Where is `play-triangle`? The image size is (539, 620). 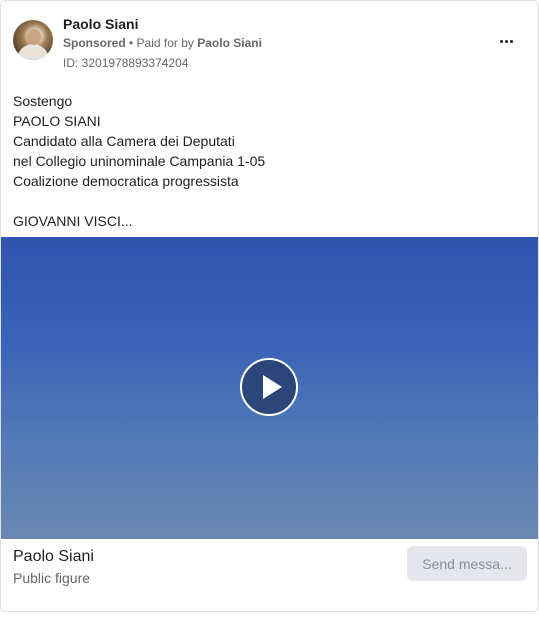
play-triangle is located at coordinates (272, 387).